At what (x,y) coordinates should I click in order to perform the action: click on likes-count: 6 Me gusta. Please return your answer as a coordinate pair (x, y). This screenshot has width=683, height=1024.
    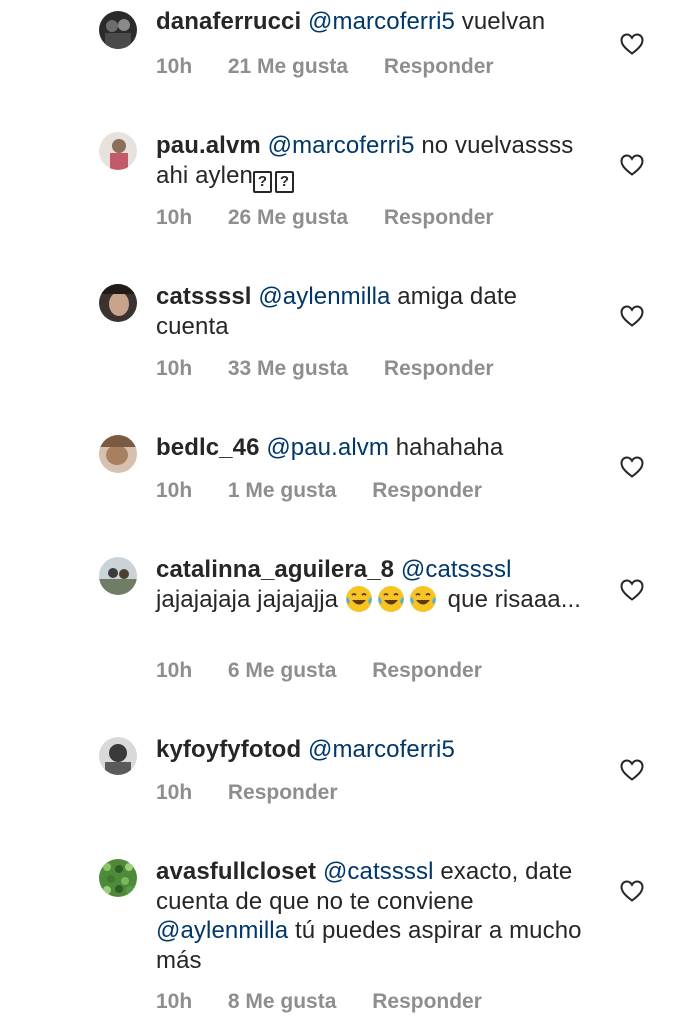
    Looking at the image, I should click on (282, 671).